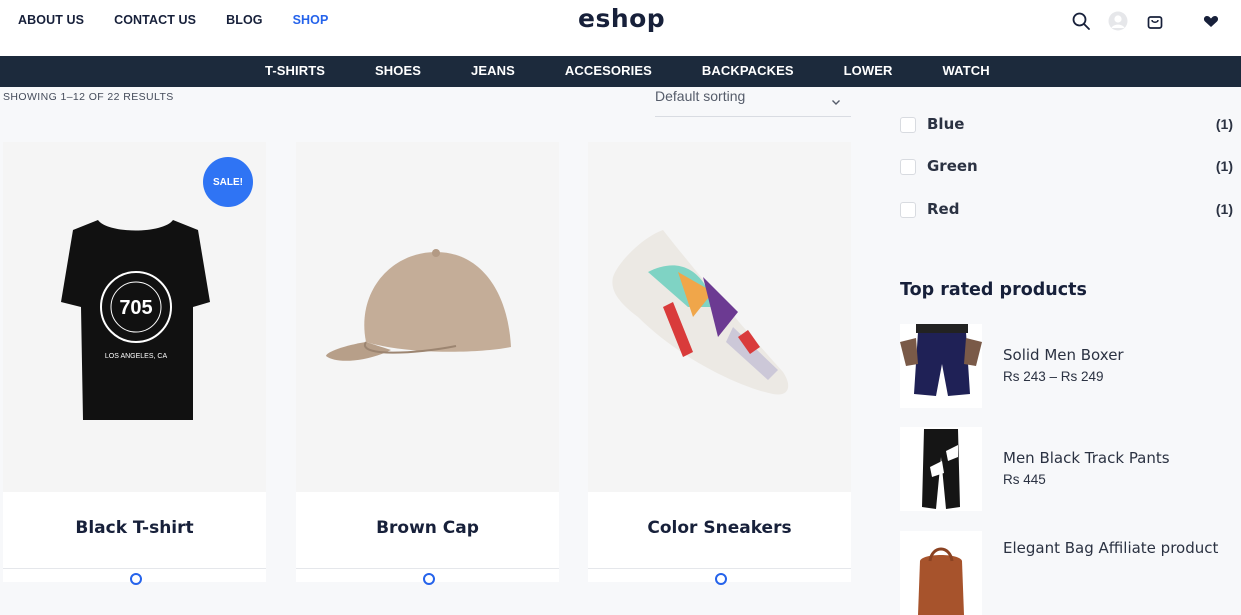 This screenshot has height=615, width=1241. What do you see at coordinates (295, 70) in the screenshot?
I see `category-tshirts: T-SHIRTS` at bounding box center [295, 70].